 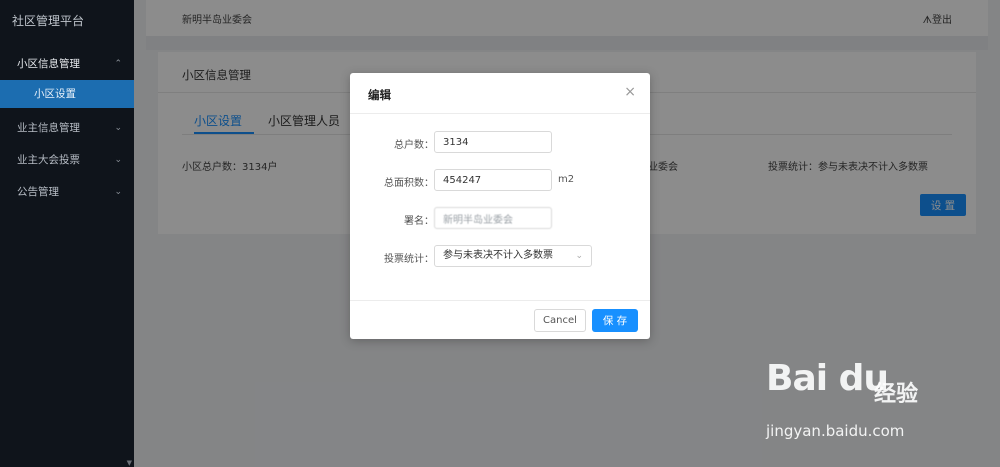 What do you see at coordinates (48, 160) in the screenshot?
I see `sidebar-item-label: 业主大会投票` at bounding box center [48, 160].